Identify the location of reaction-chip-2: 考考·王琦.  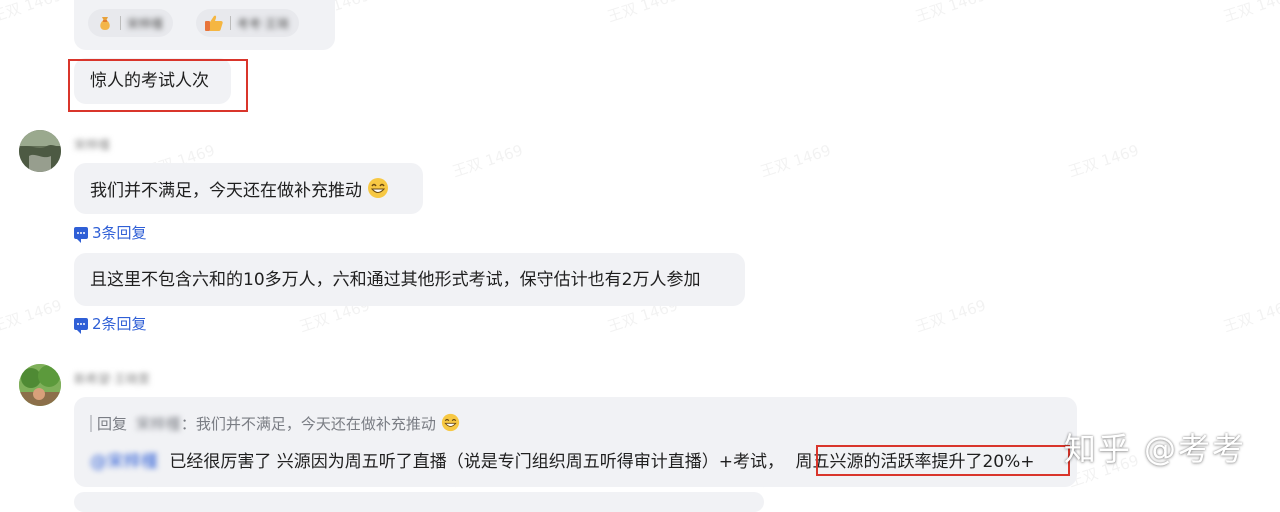
(247, 23).